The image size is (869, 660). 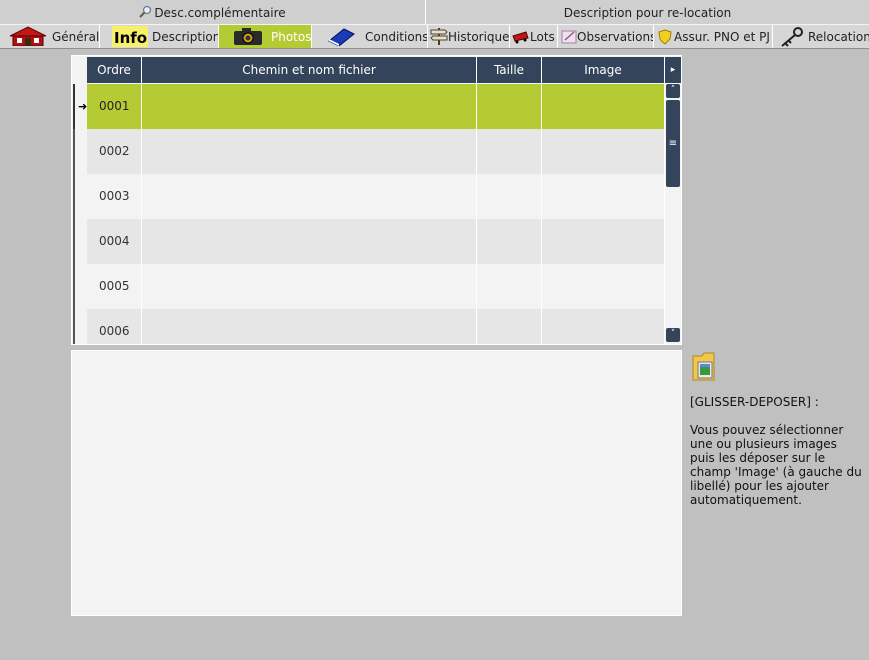 I want to click on row-selector: ➜, so click(x=80, y=106).